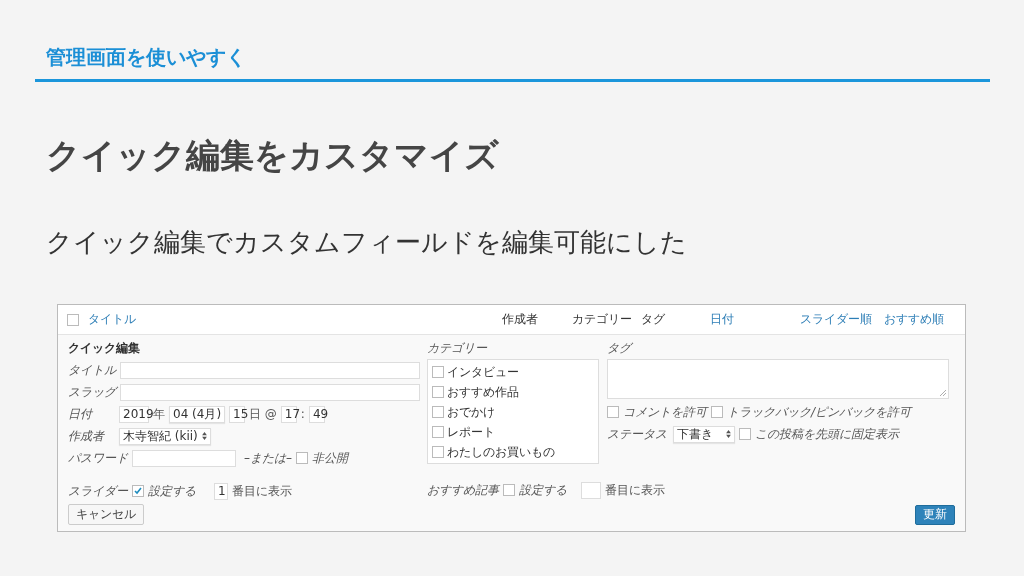 The width and height of the screenshot is (1024, 576). What do you see at coordinates (819, 412) in the screenshot?
I see `checkbox-label: トラックバック/ピンバックを許可` at bounding box center [819, 412].